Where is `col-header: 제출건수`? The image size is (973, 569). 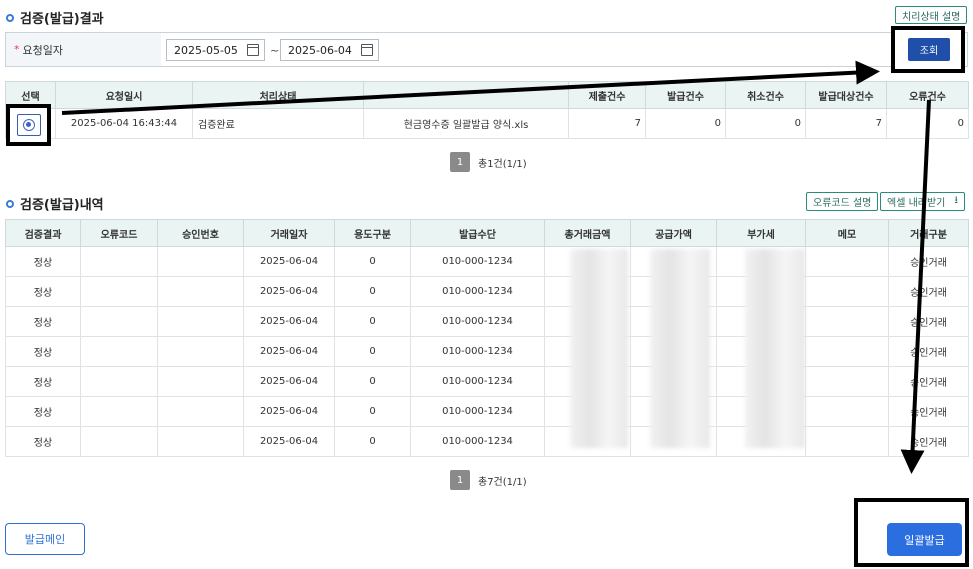
col-header: 제출건수 is located at coordinates (607, 95).